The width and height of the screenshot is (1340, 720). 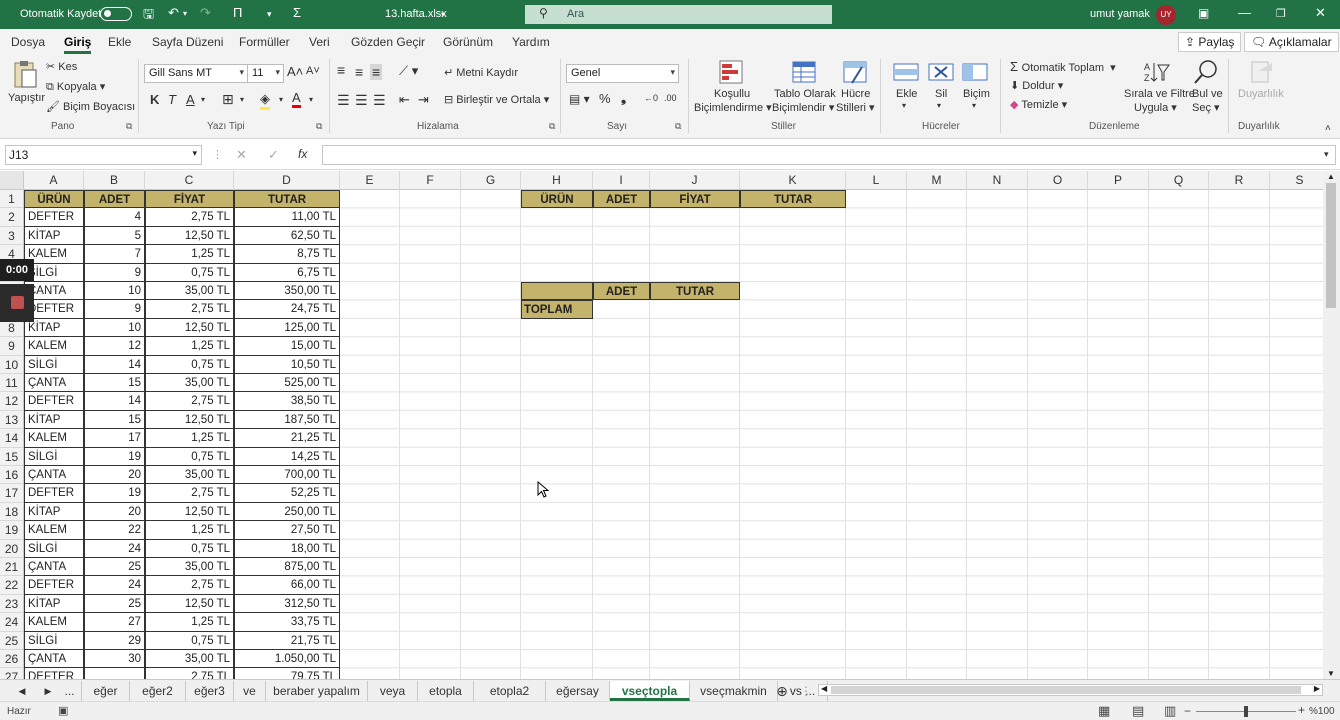 What do you see at coordinates (114, 493) in the screenshot?
I see `table-cell: 19` at bounding box center [114, 493].